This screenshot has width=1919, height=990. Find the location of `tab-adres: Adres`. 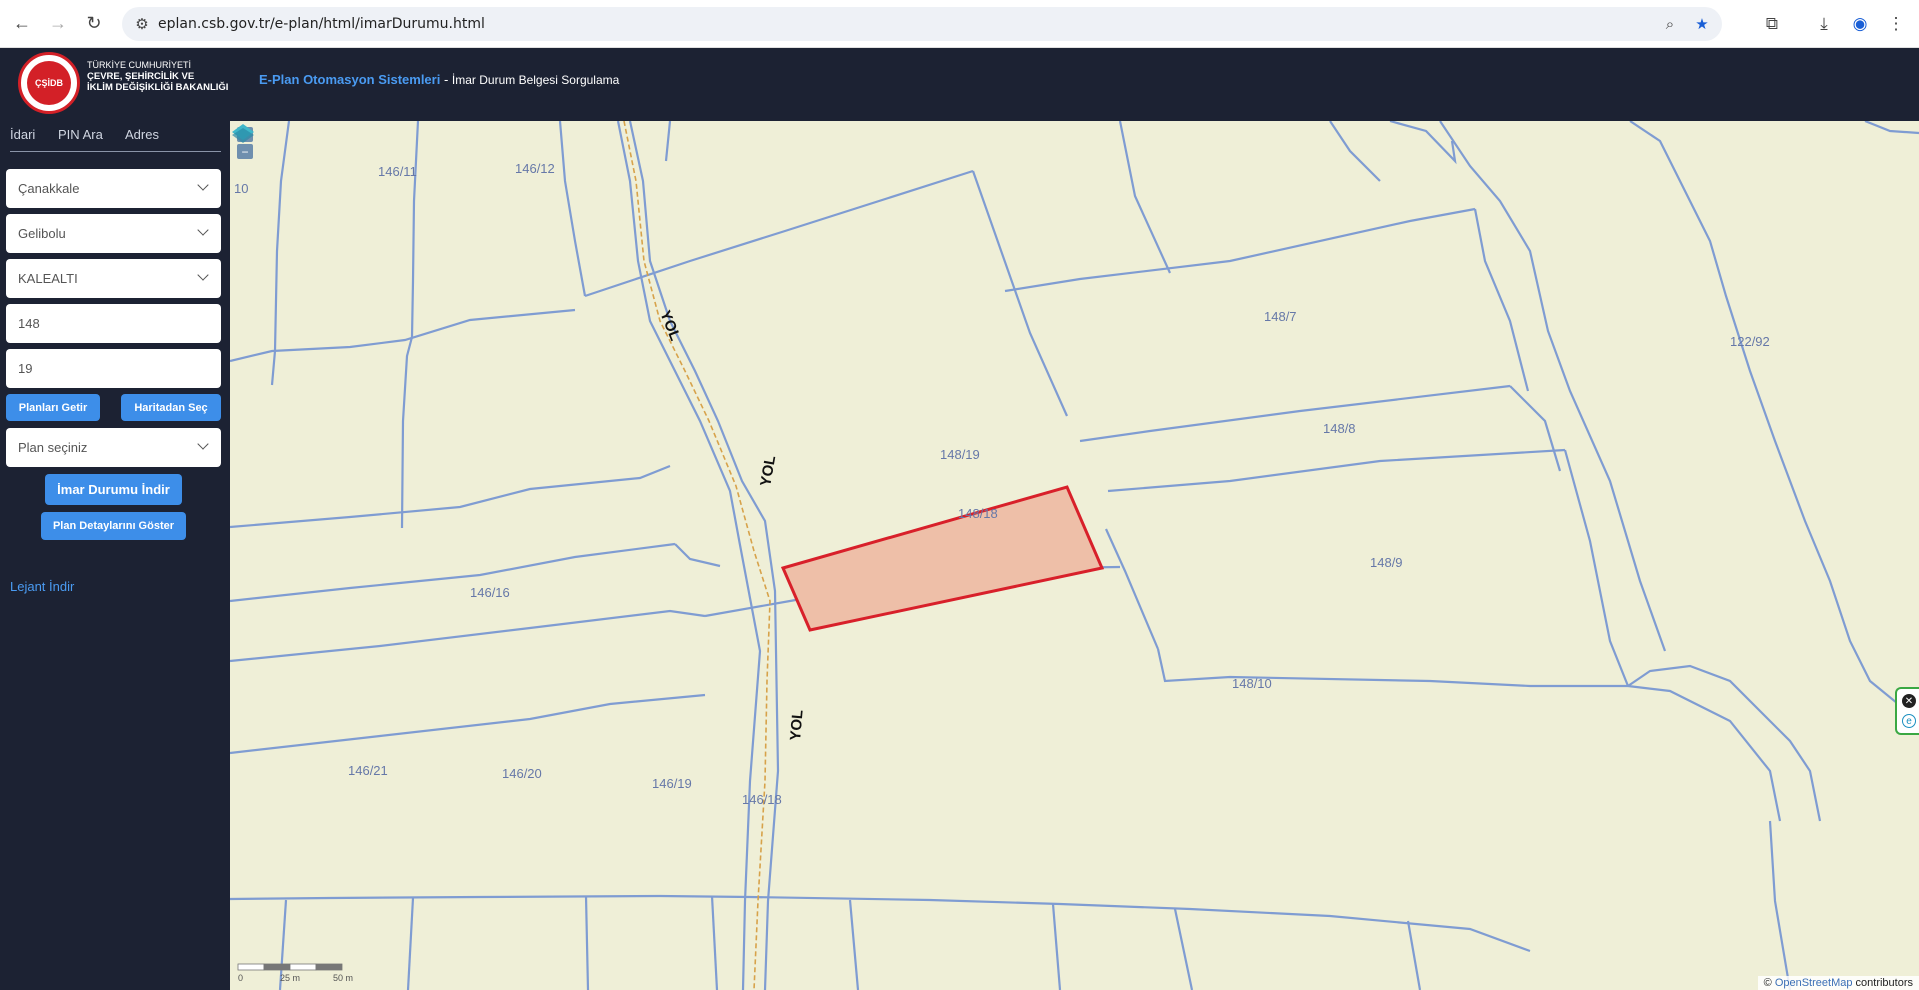

tab-adres: Adres is located at coordinates (142, 134).